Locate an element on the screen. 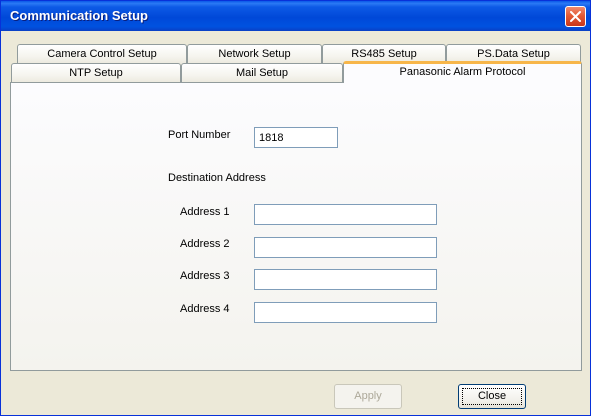 This screenshot has height=416, width=591. title-bar: Communication Setup is located at coordinates (295, 16).